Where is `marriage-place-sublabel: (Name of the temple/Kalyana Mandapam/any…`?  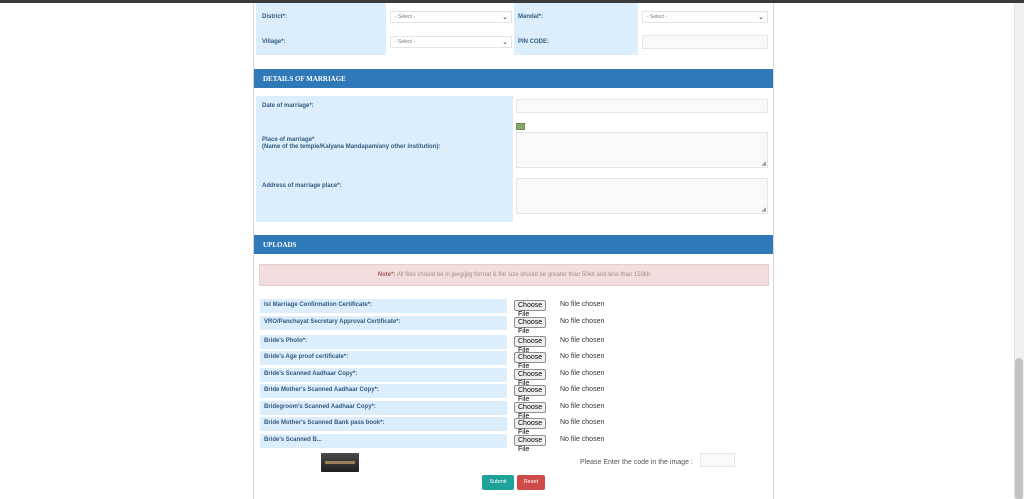 marriage-place-sublabel: (Name of the temple/Kalyana Mandapam/any… is located at coordinates (351, 147).